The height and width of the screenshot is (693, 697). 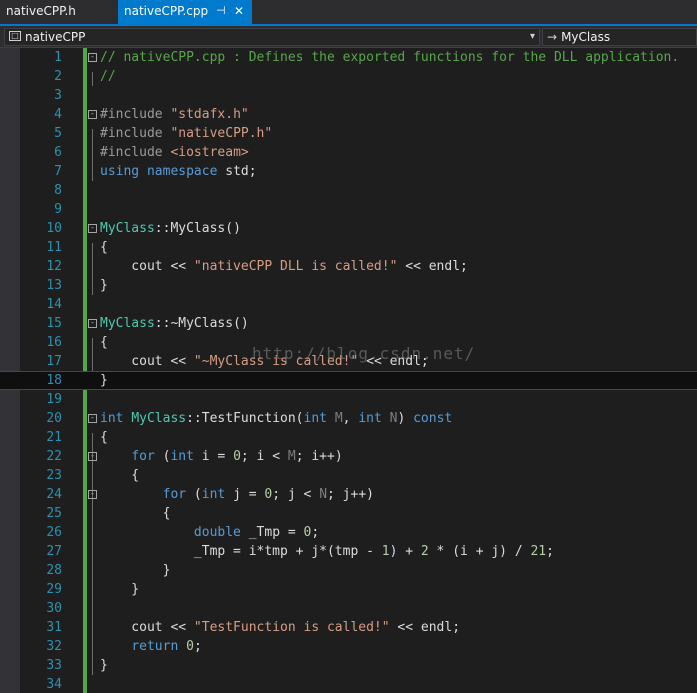 What do you see at coordinates (178, 171) in the screenshot?
I see `code-text: using namespace std;` at bounding box center [178, 171].